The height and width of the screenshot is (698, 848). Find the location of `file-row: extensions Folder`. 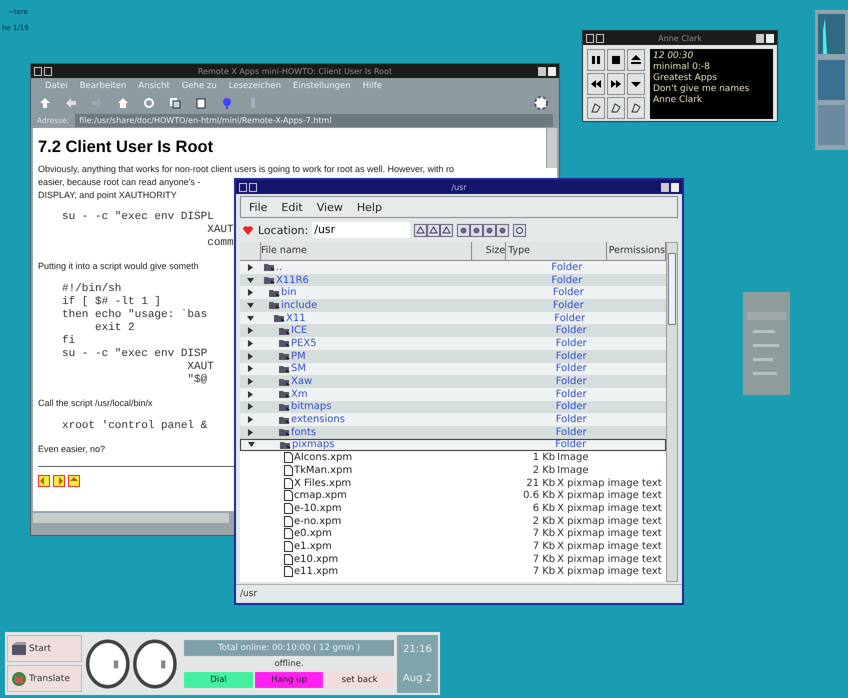

file-row: extensions Folder is located at coordinates (453, 419).